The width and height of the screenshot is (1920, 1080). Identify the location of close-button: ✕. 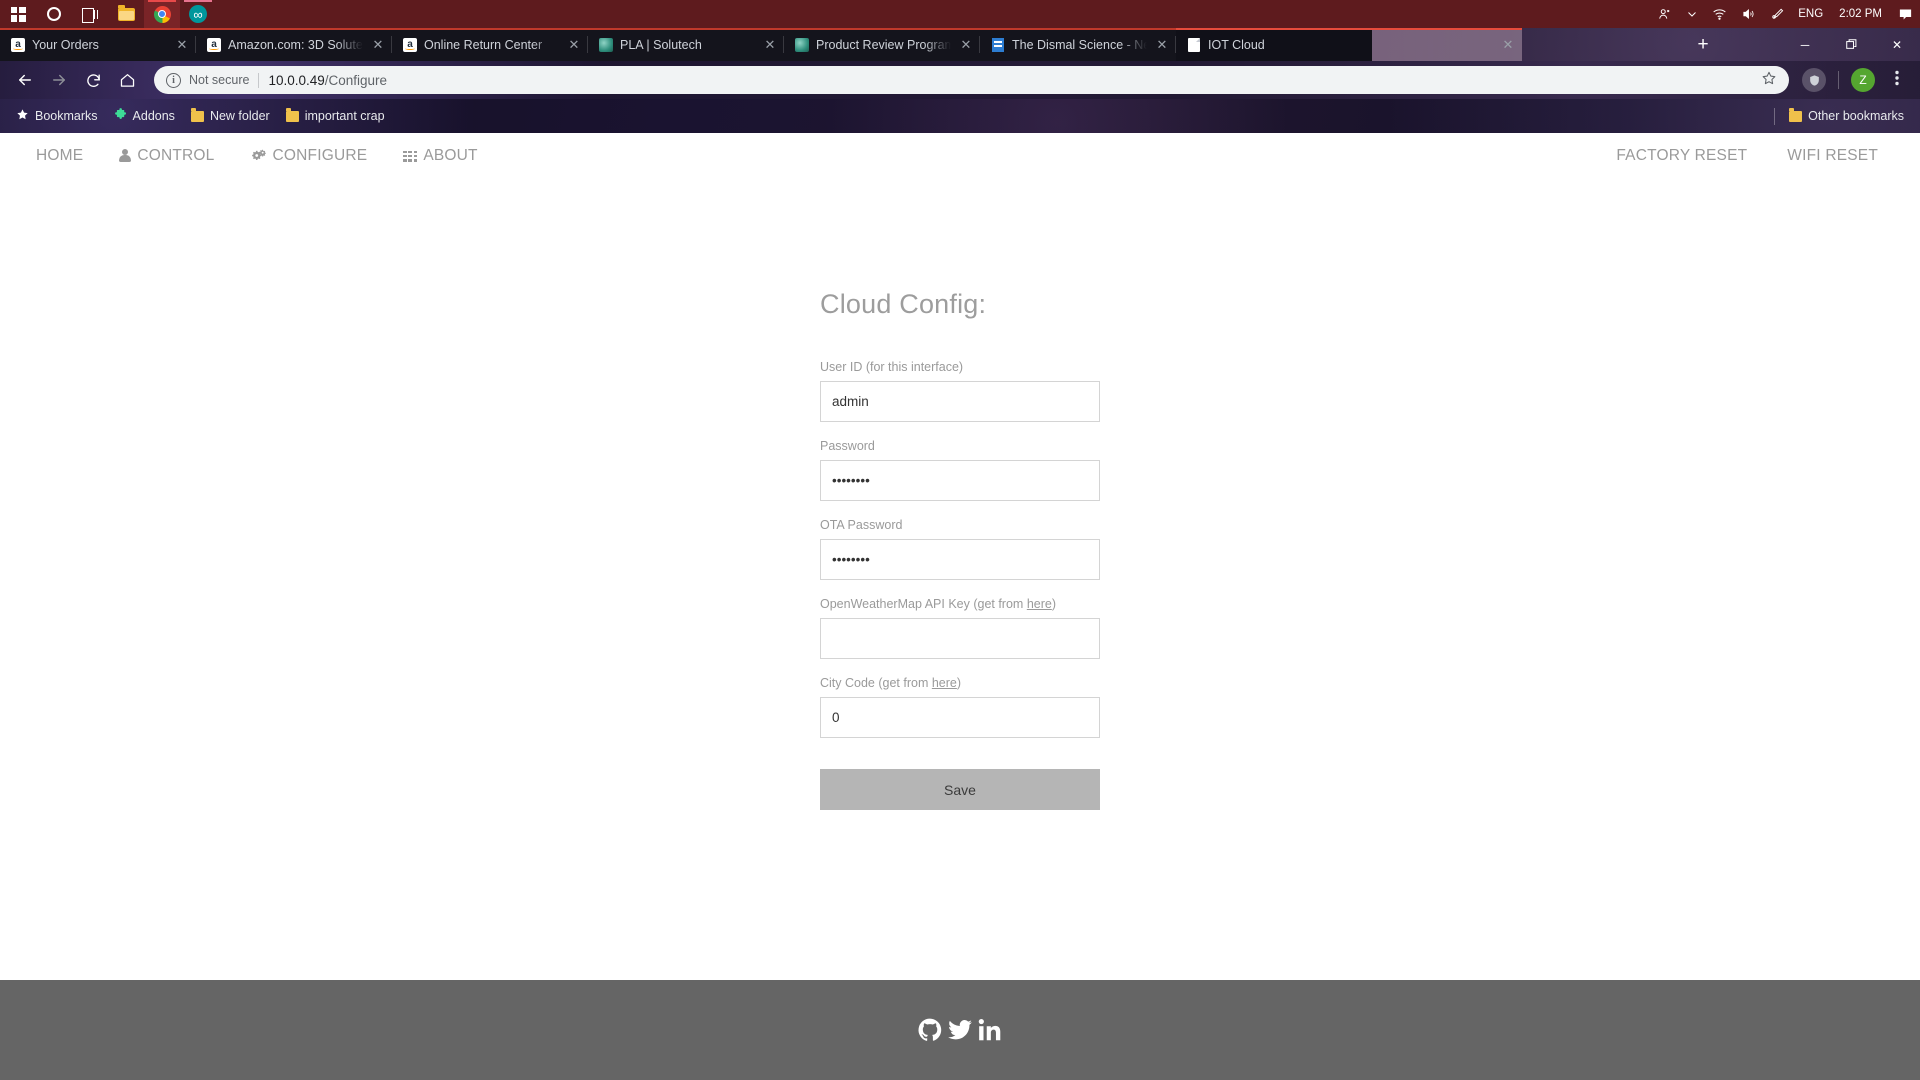
(1897, 44).